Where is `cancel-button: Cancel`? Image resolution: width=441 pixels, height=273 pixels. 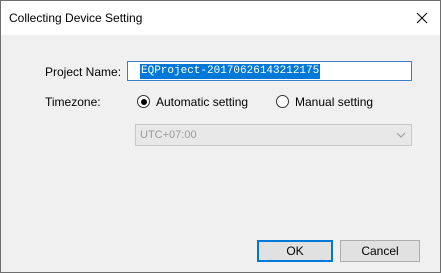 cancel-button: Cancel is located at coordinates (380, 251).